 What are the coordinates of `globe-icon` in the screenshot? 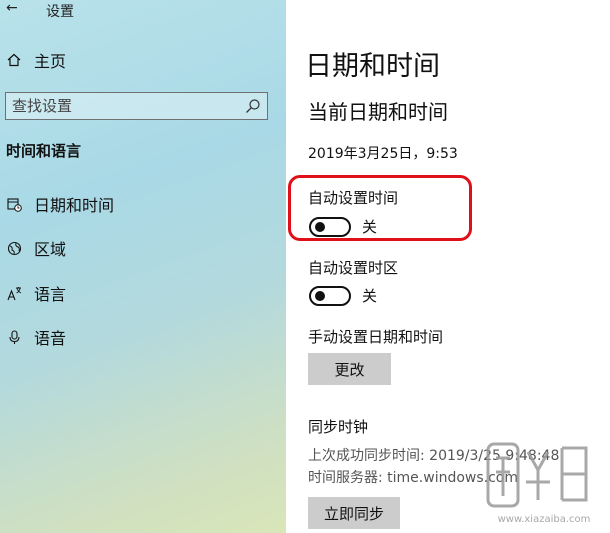 It's located at (14, 248).